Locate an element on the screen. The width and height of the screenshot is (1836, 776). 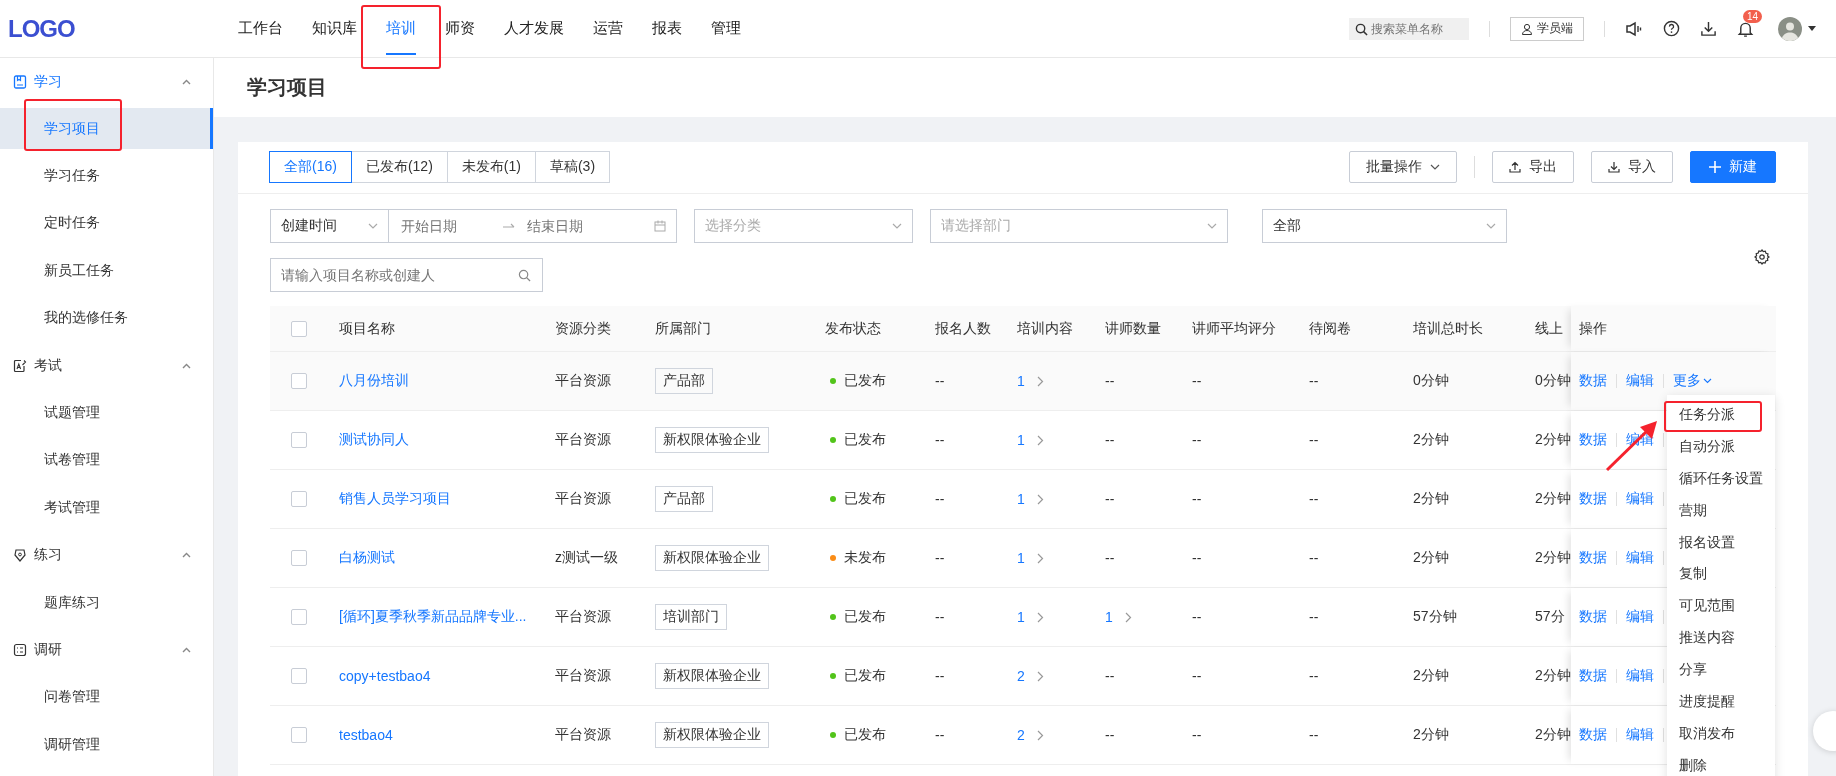
menu-item: 取消发布 is located at coordinates (1721, 733).